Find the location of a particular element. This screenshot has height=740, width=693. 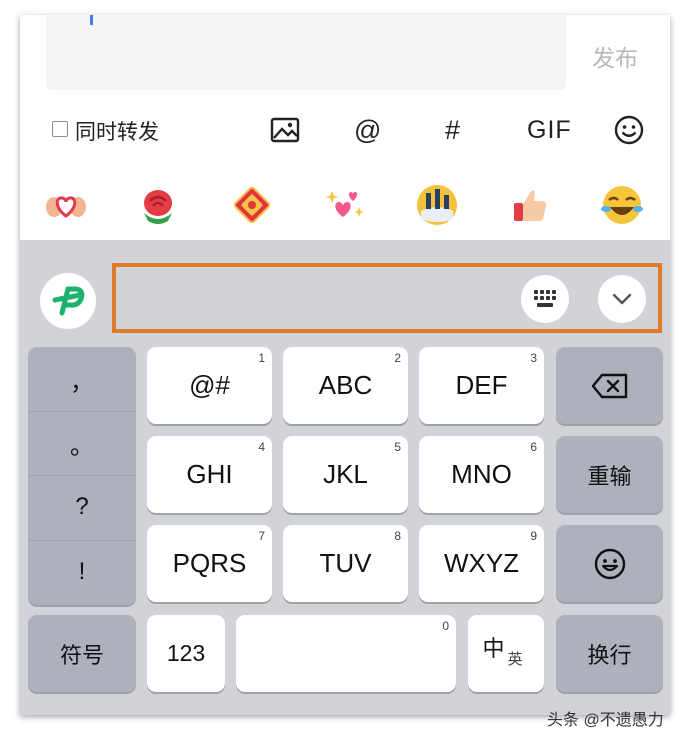

key-2: ABC 2 is located at coordinates (345, 385).